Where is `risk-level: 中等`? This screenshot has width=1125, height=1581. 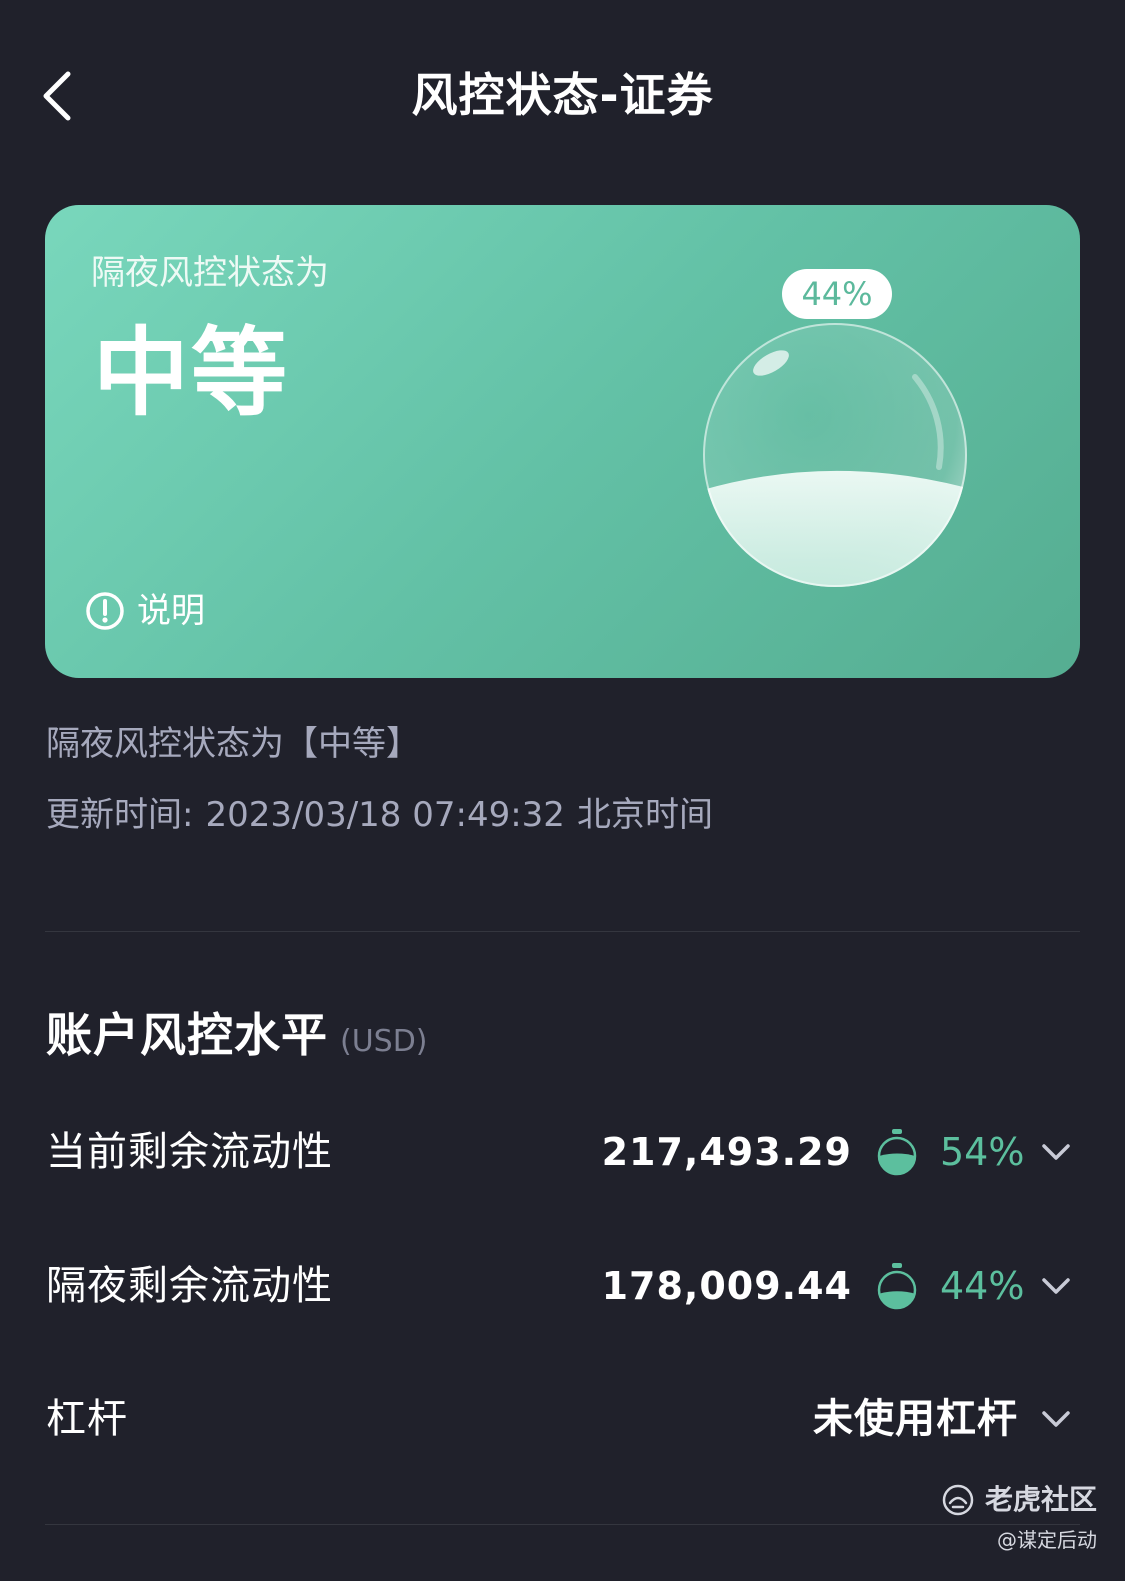
risk-level: 中等 is located at coordinates (191, 373).